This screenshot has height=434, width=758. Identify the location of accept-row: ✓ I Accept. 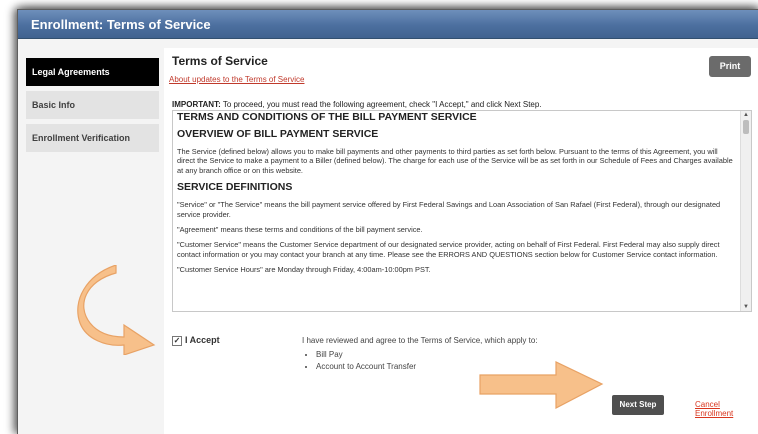
(196, 340).